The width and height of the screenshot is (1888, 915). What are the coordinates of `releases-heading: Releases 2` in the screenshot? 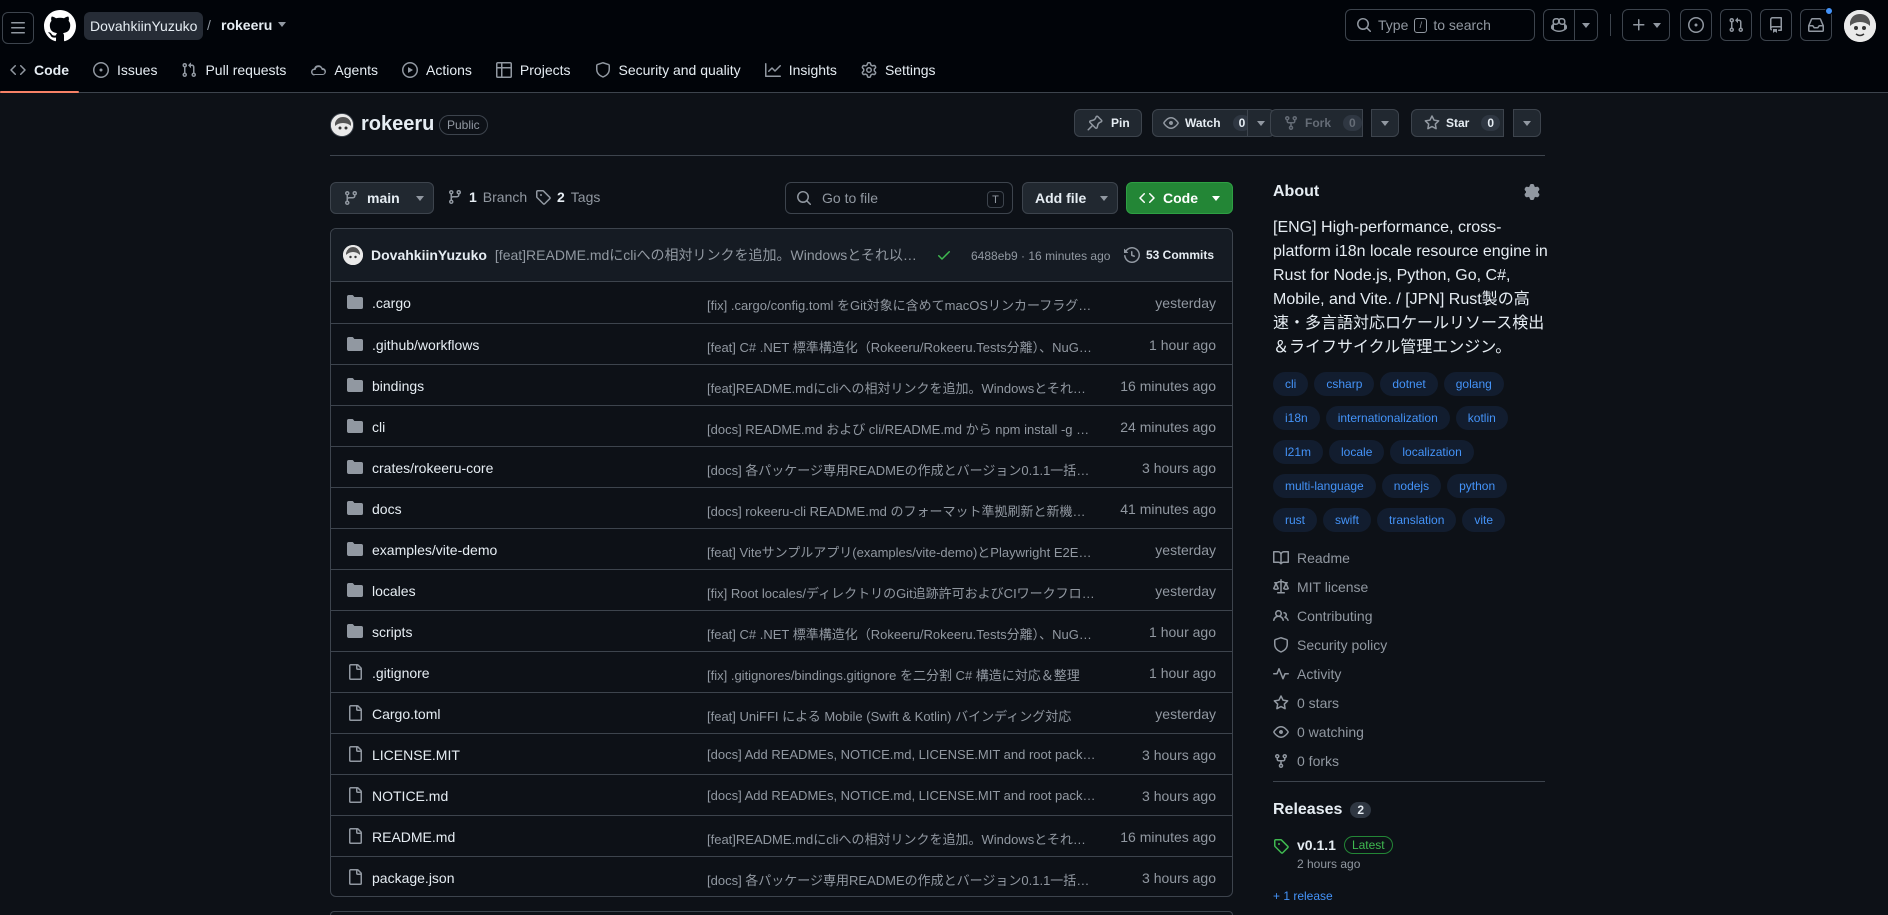 It's located at (1322, 810).